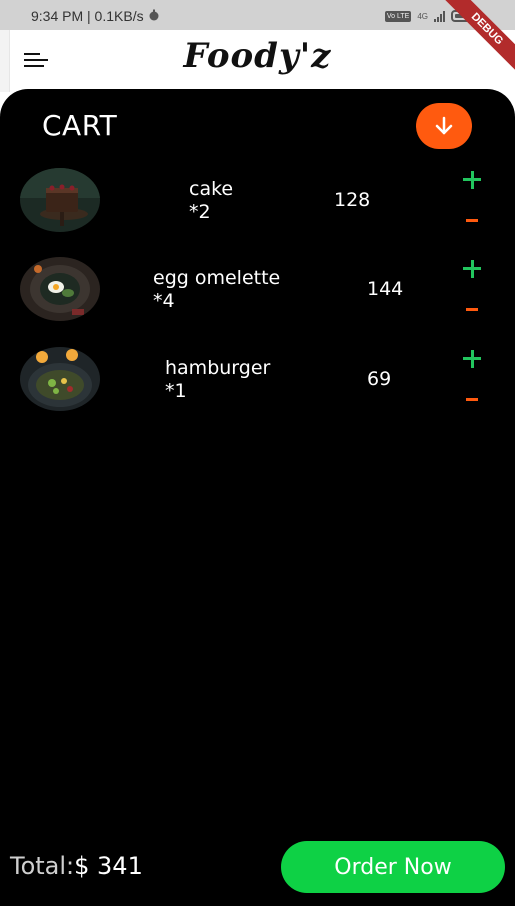 This screenshot has width=515, height=906. What do you see at coordinates (176, 391) in the screenshot?
I see `item-quantity: *1` at bounding box center [176, 391].